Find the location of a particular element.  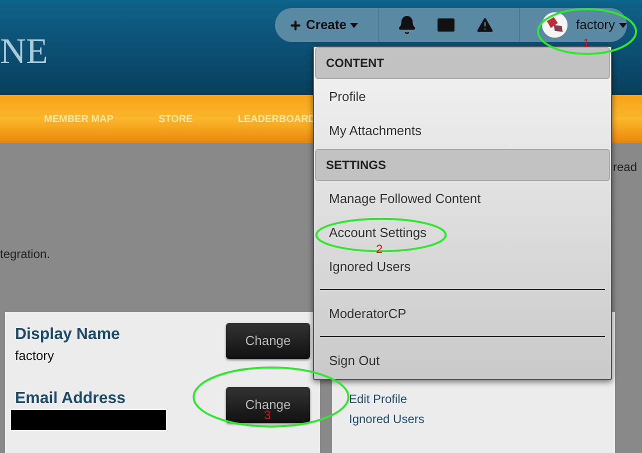

site-logo: NE is located at coordinates (24, 51).